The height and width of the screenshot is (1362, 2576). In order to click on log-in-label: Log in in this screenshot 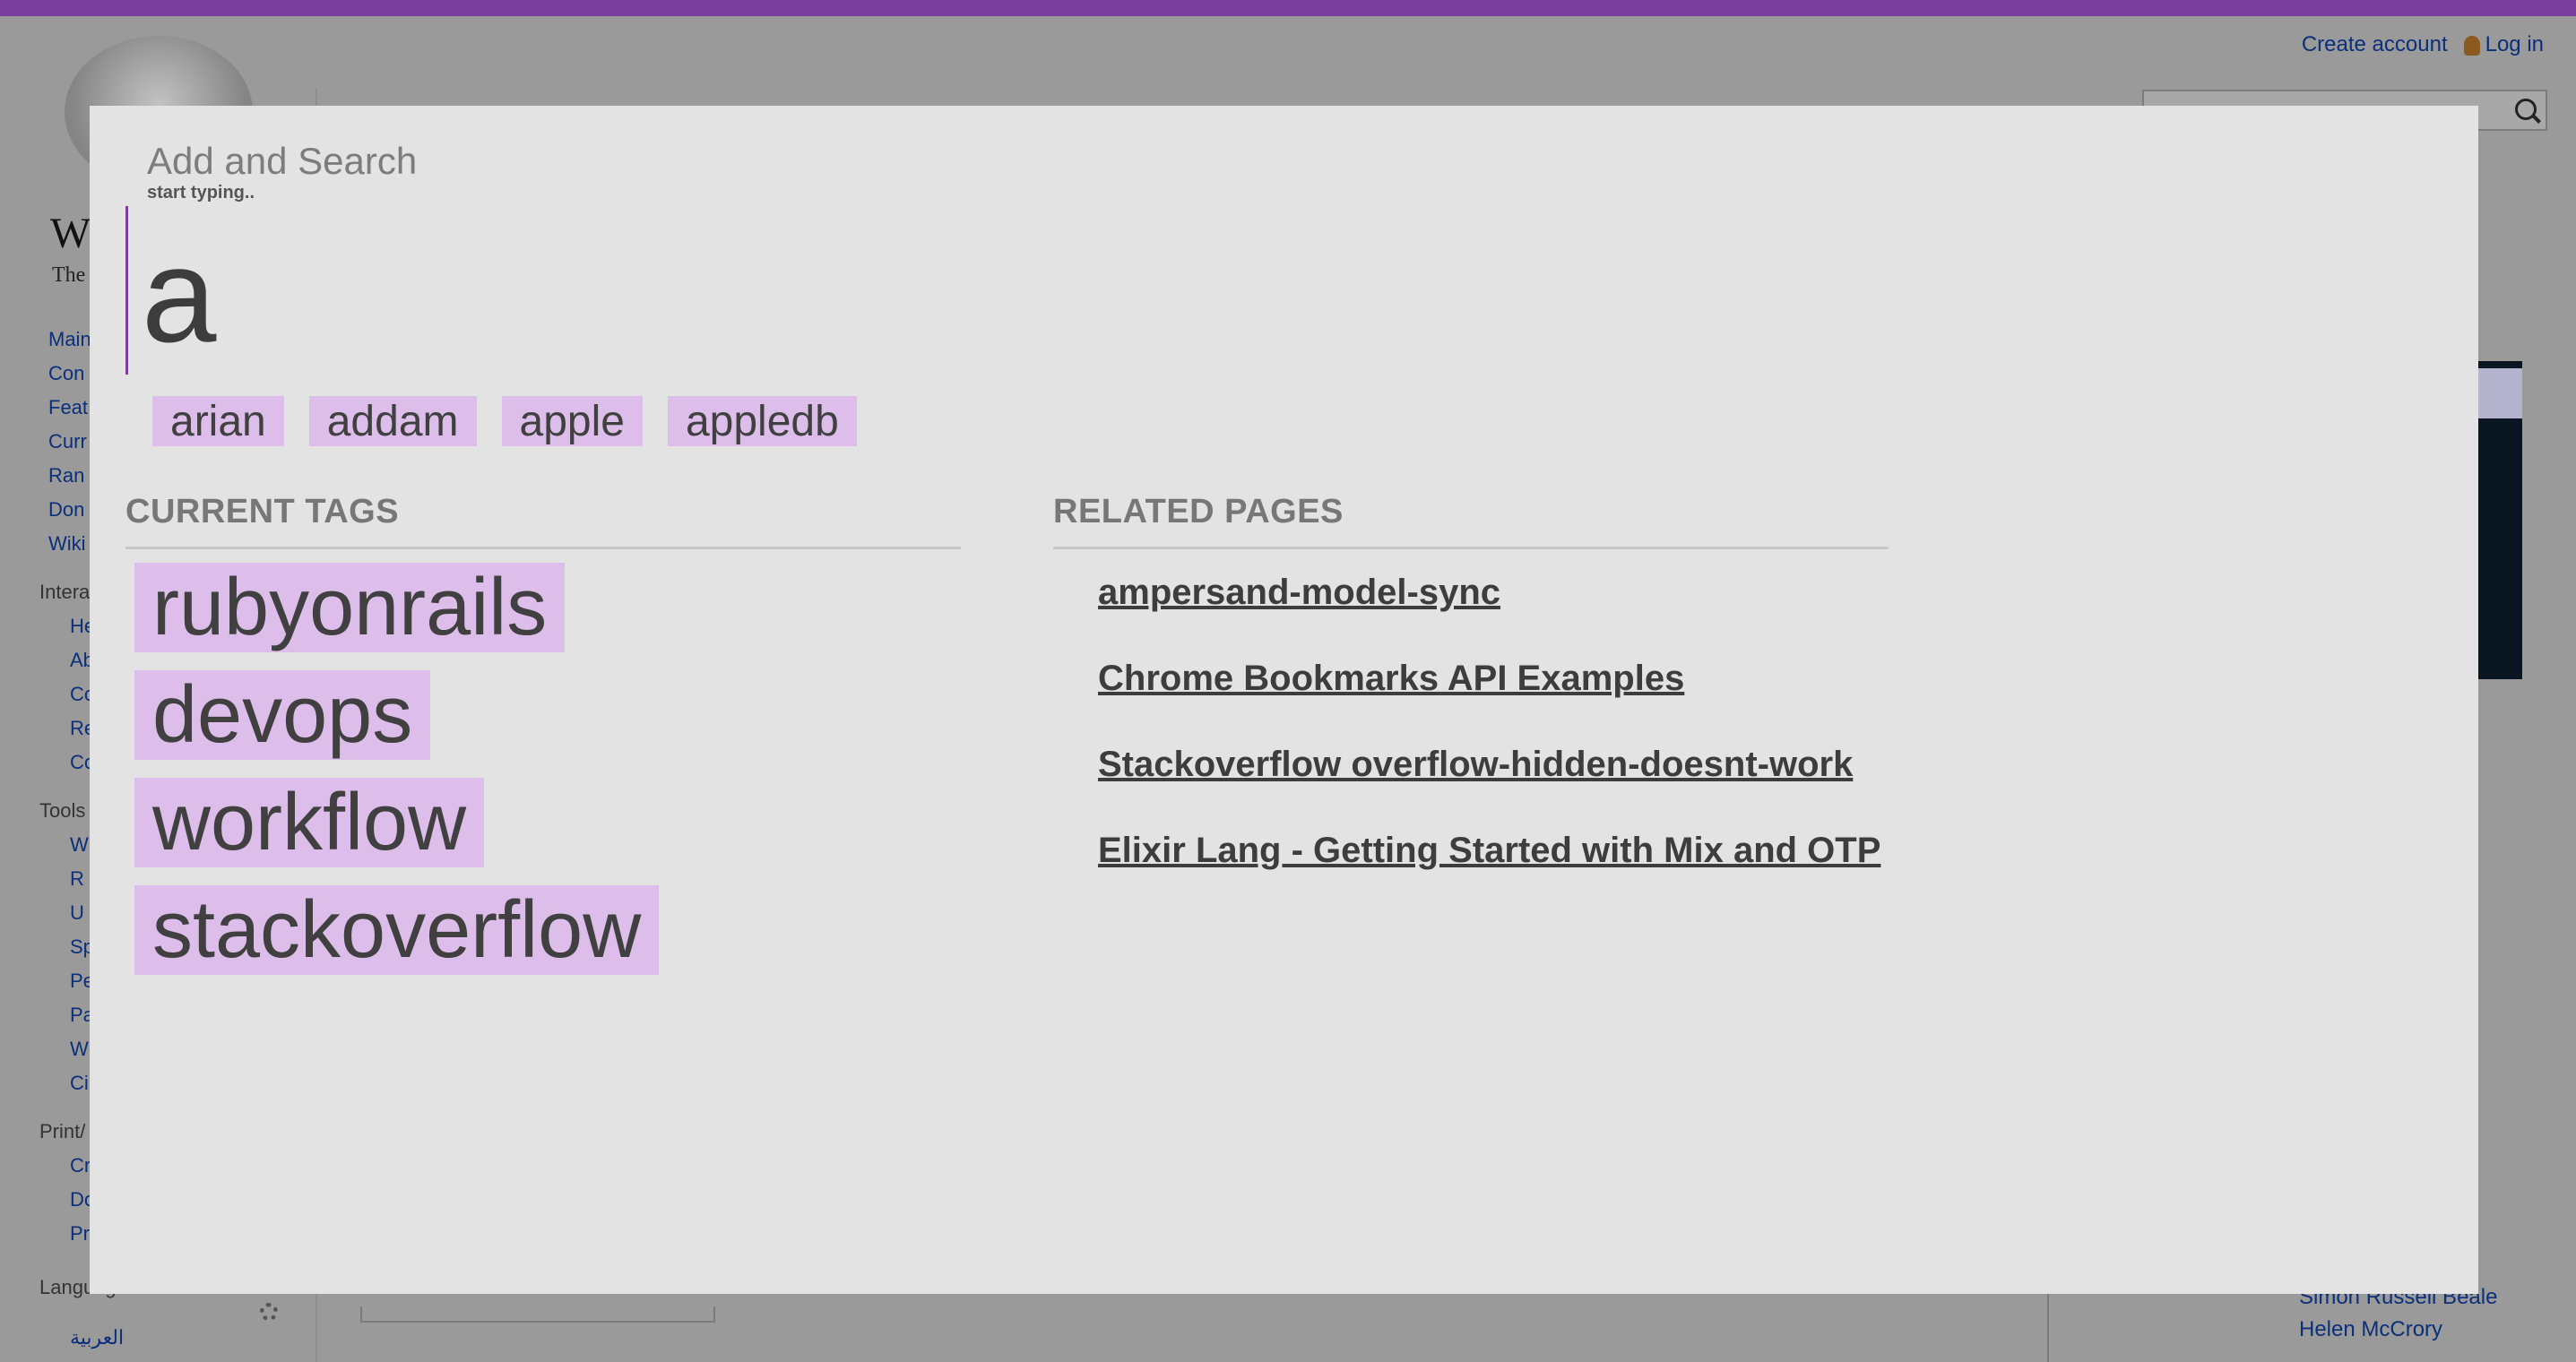, I will do `click(2514, 44)`.